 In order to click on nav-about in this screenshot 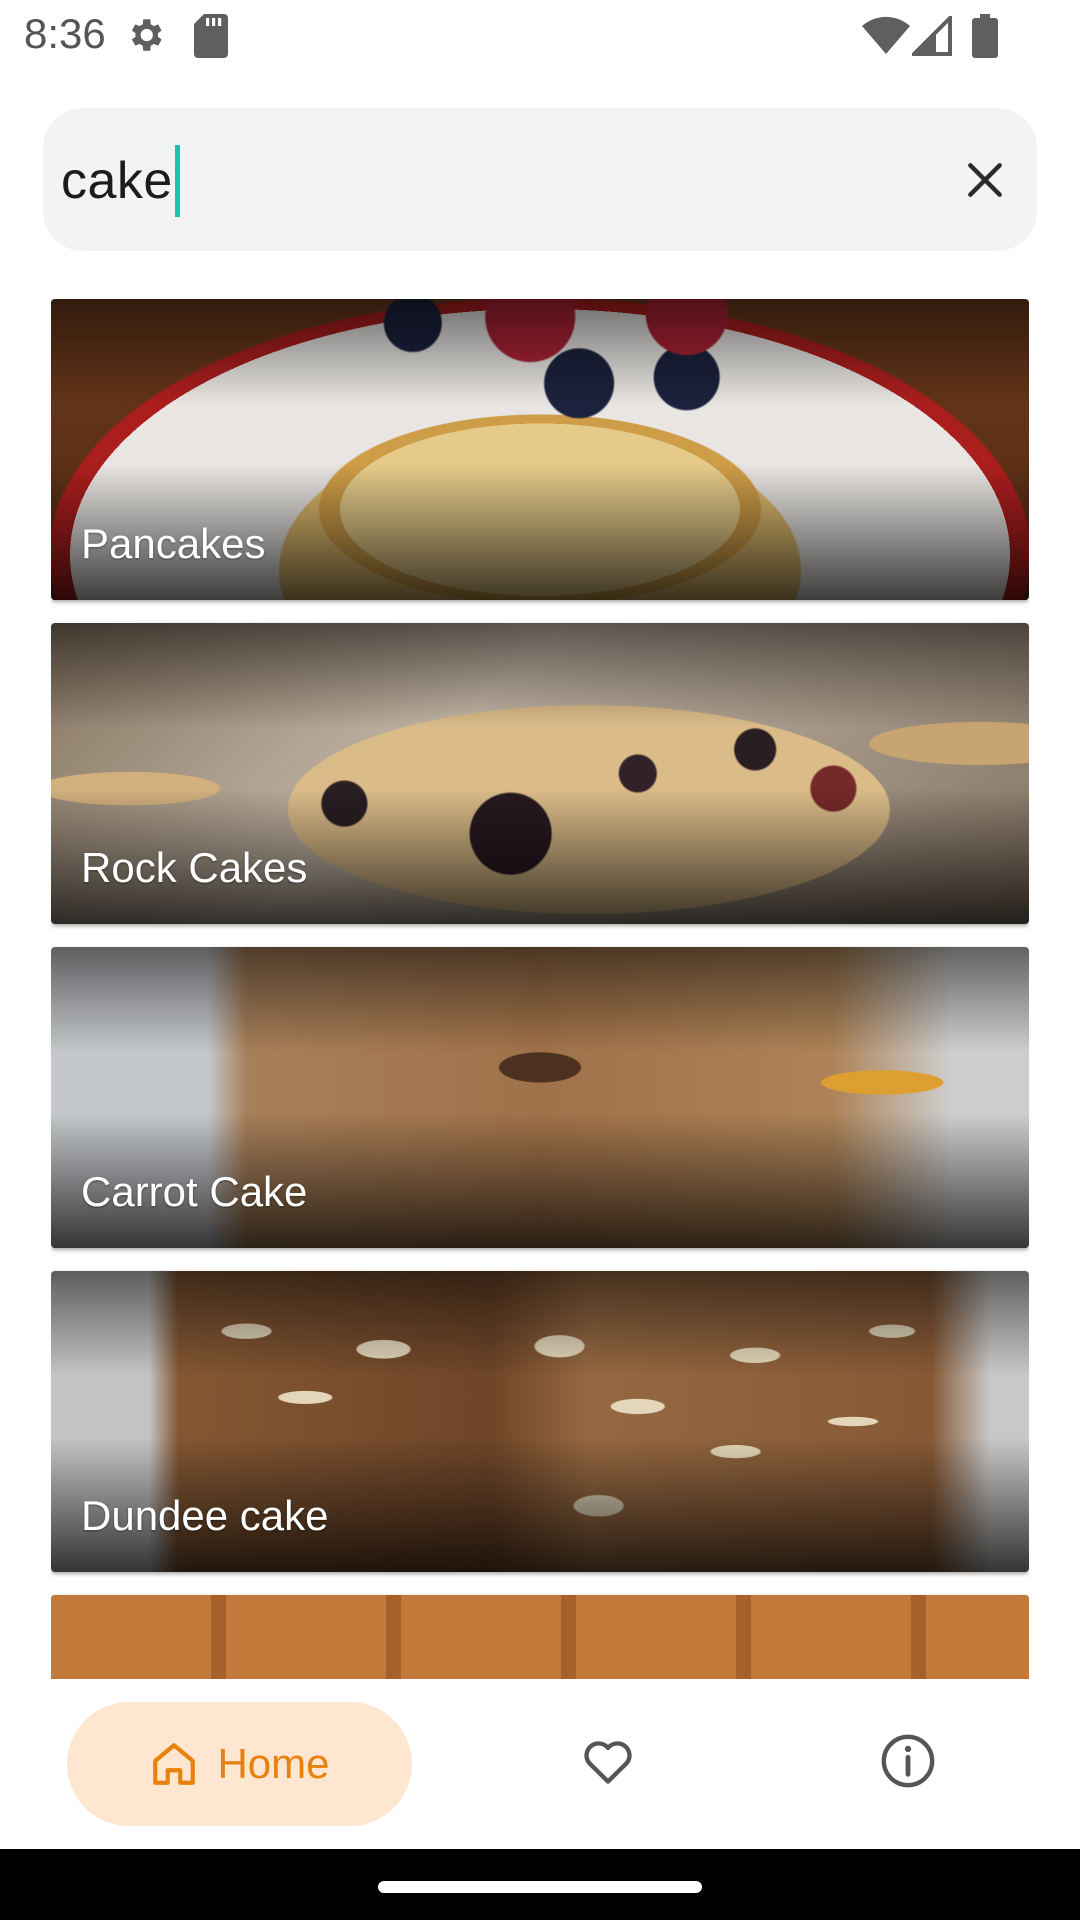, I will do `click(908, 1761)`.